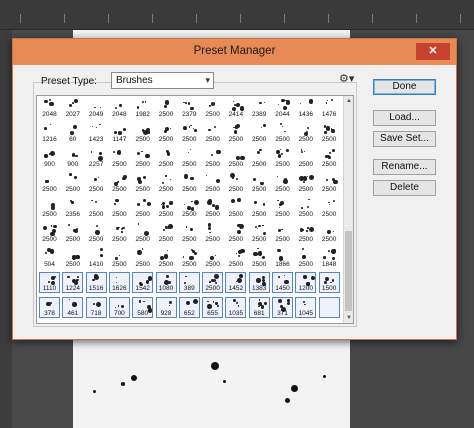  Describe the element at coordinates (73, 207) in the screenshot. I see `brush-preset: 2356` at that location.